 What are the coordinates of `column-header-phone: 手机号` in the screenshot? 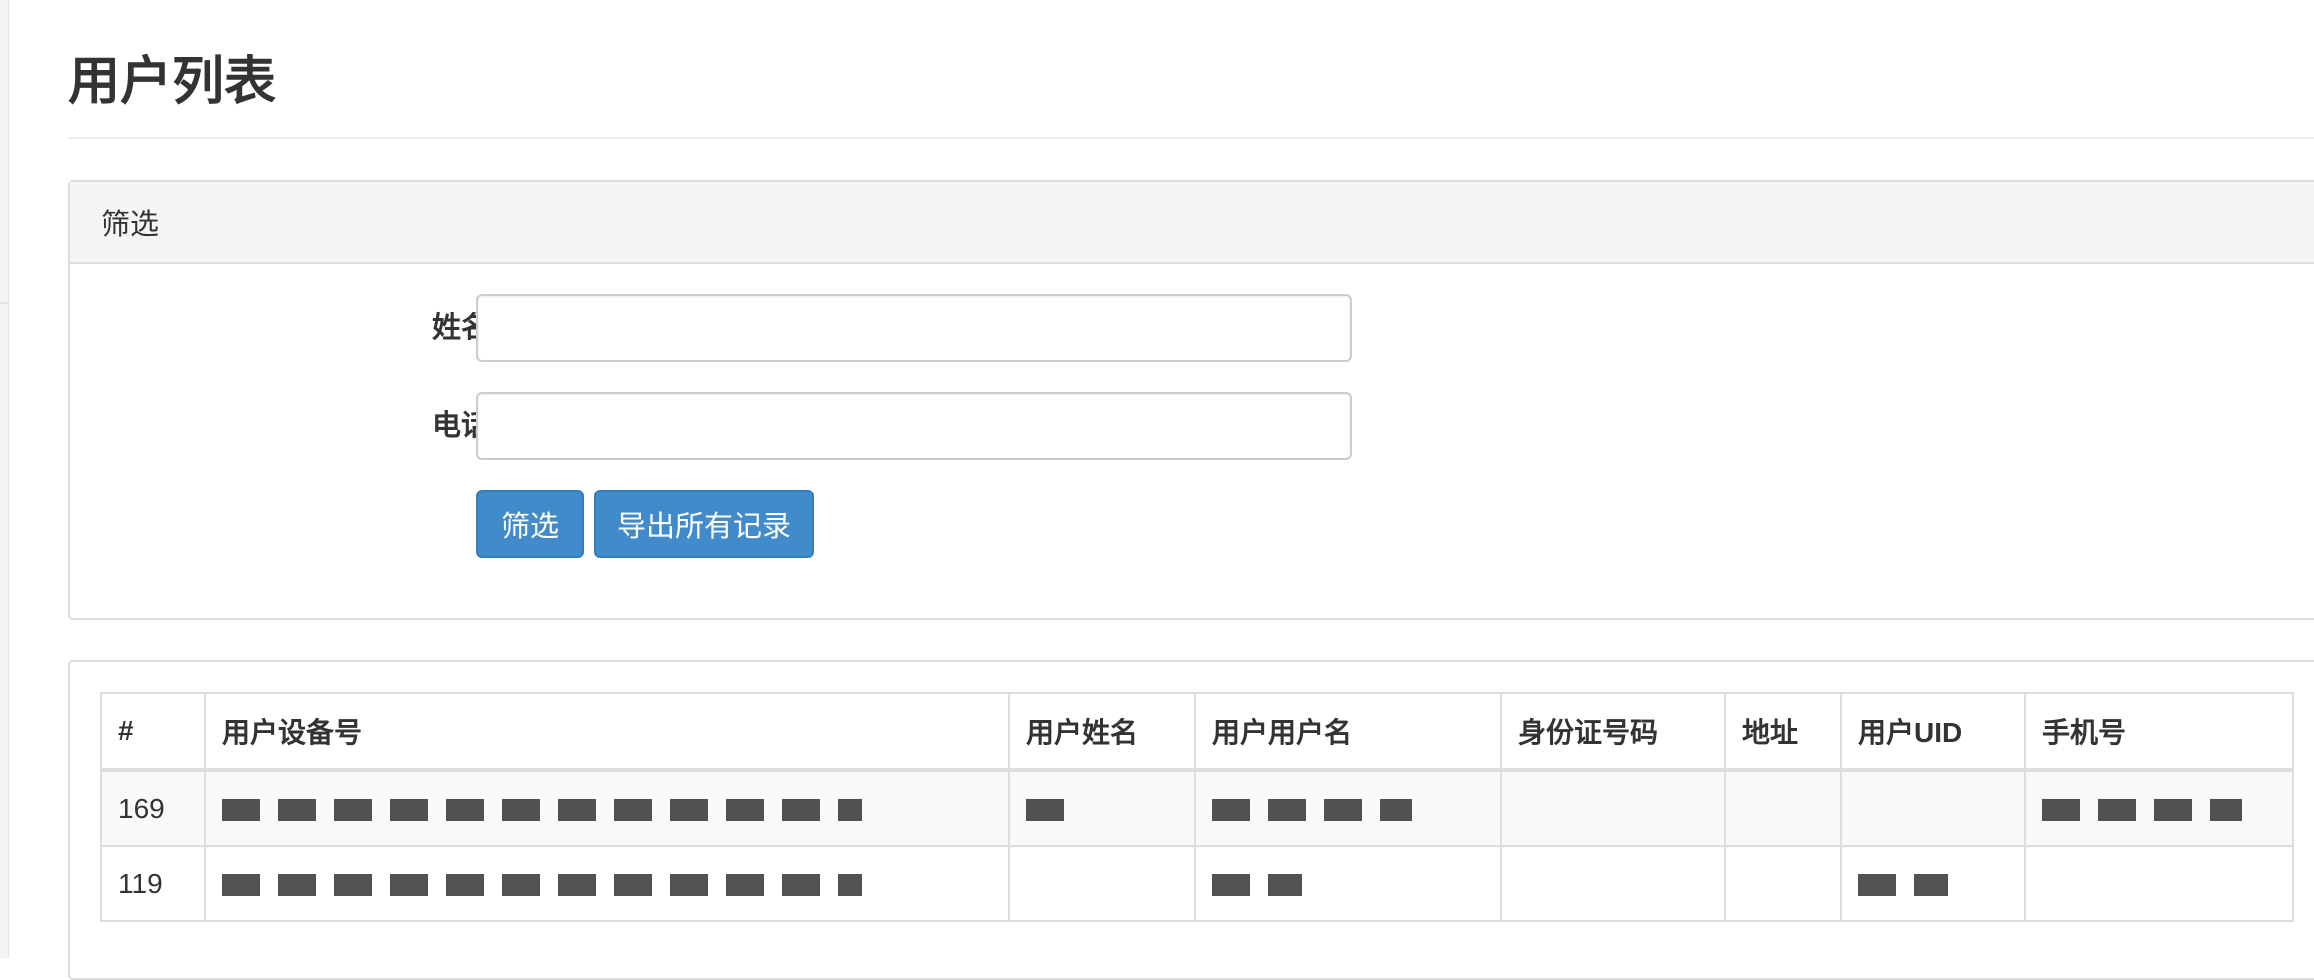 It's located at (2159, 732).